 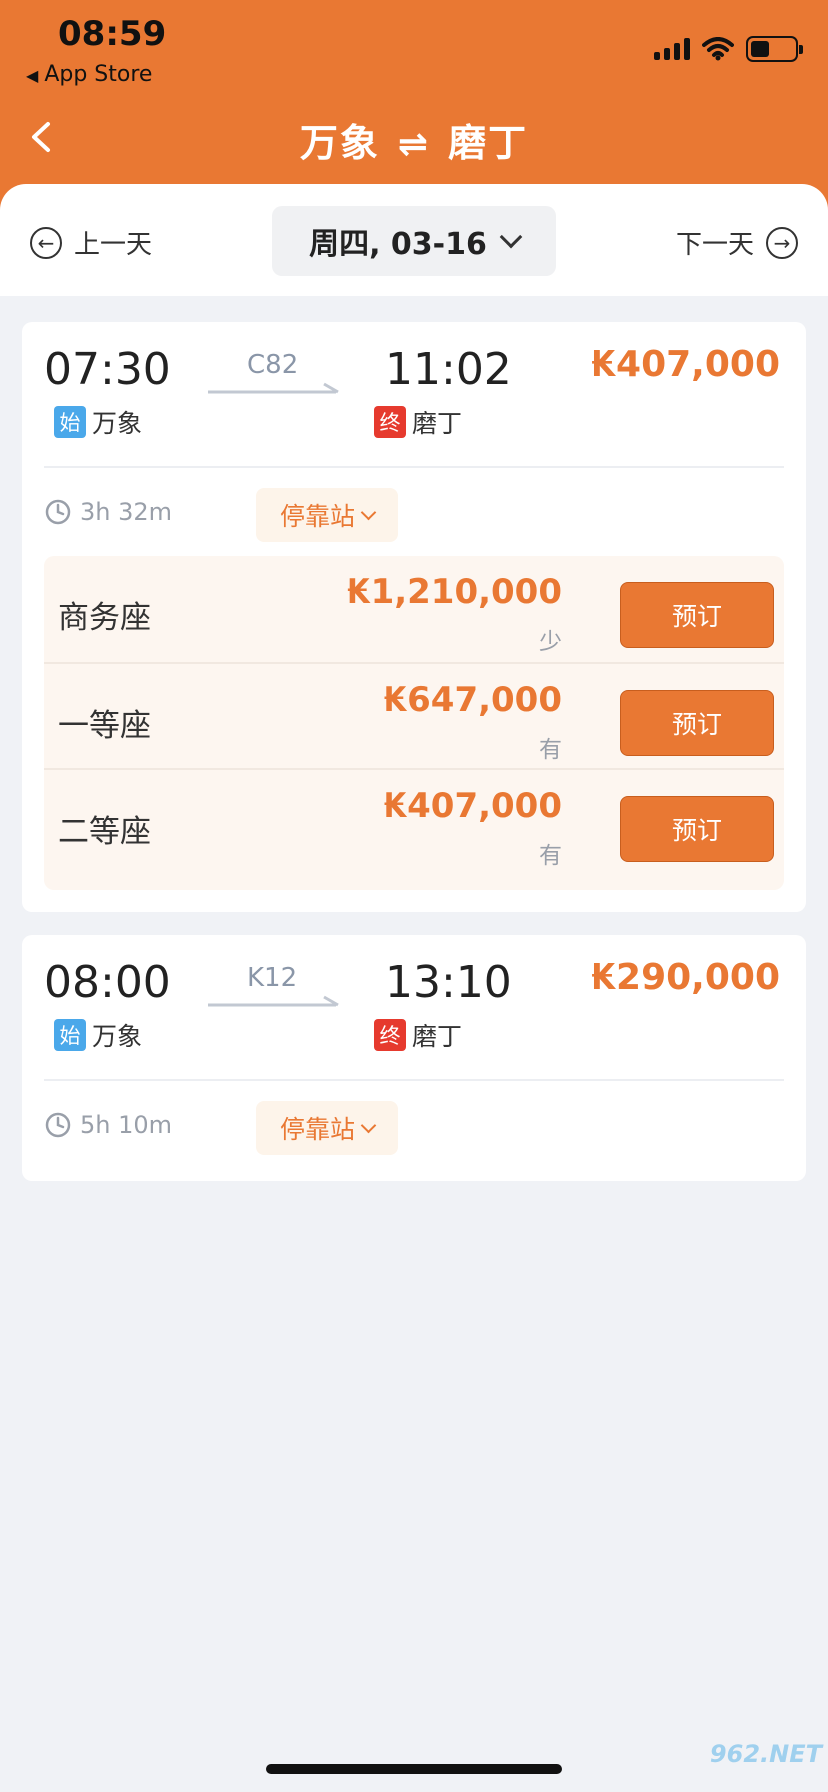 I want to click on arrival-time: 11:02, so click(x=448, y=369).